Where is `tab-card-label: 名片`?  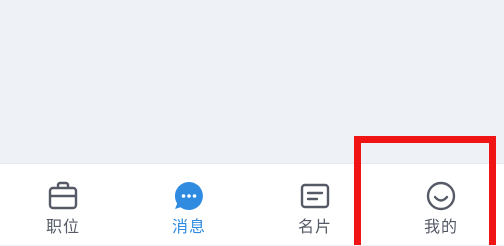 tab-card-label: 名片 is located at coordinates (314, 226).